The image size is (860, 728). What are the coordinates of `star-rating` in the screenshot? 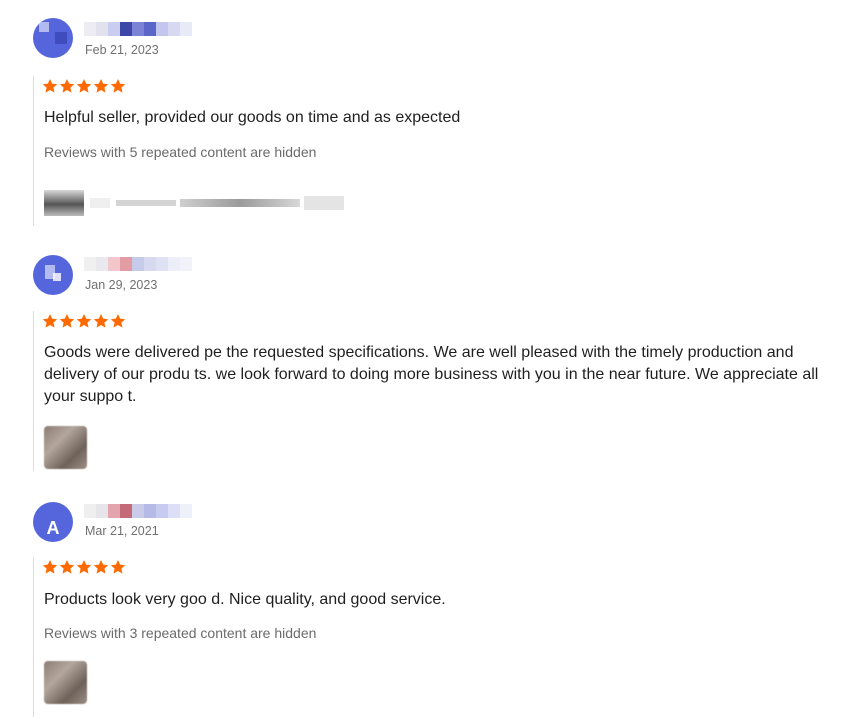 It's located at (84, 567).